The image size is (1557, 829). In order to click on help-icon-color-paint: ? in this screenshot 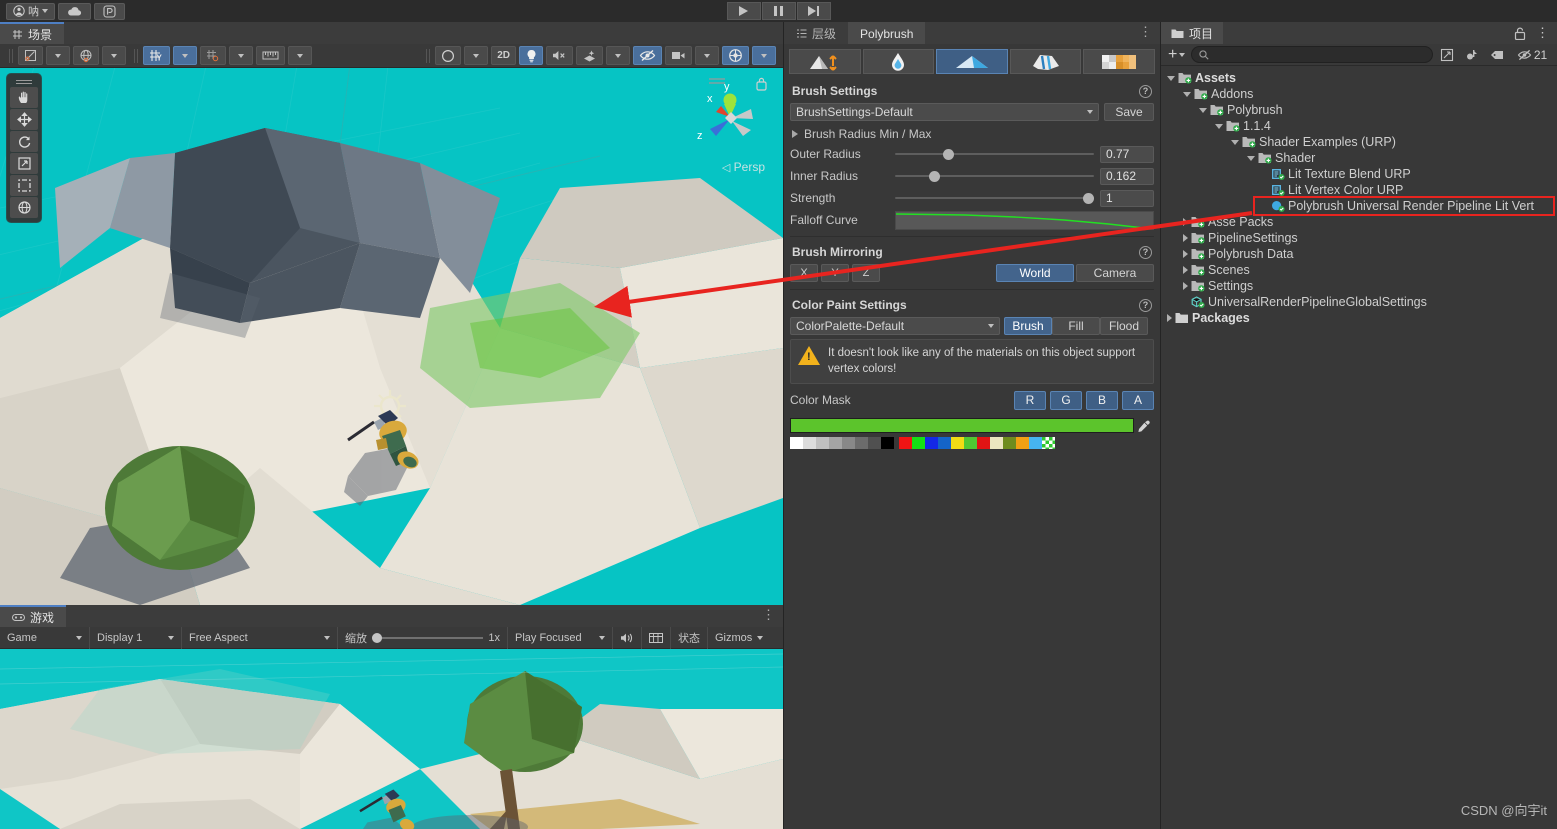, I will do `click(1145, 305)`.